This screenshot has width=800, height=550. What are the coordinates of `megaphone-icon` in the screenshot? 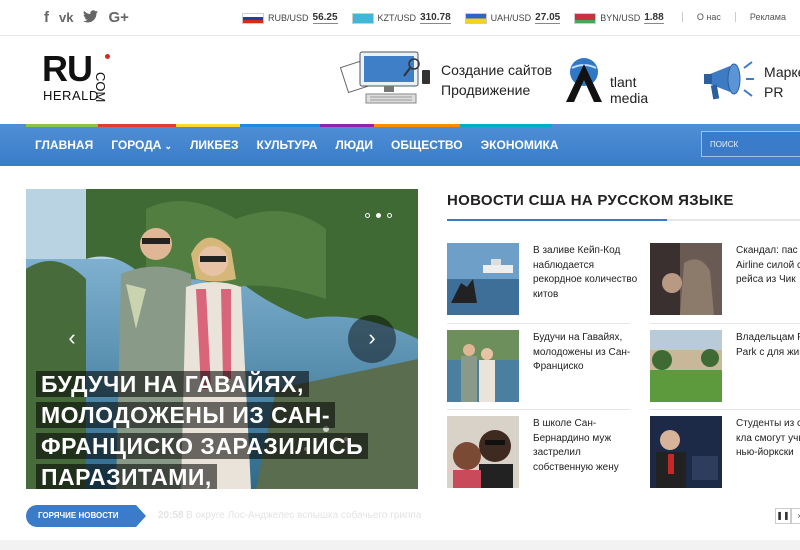 It's located at (729, 80).